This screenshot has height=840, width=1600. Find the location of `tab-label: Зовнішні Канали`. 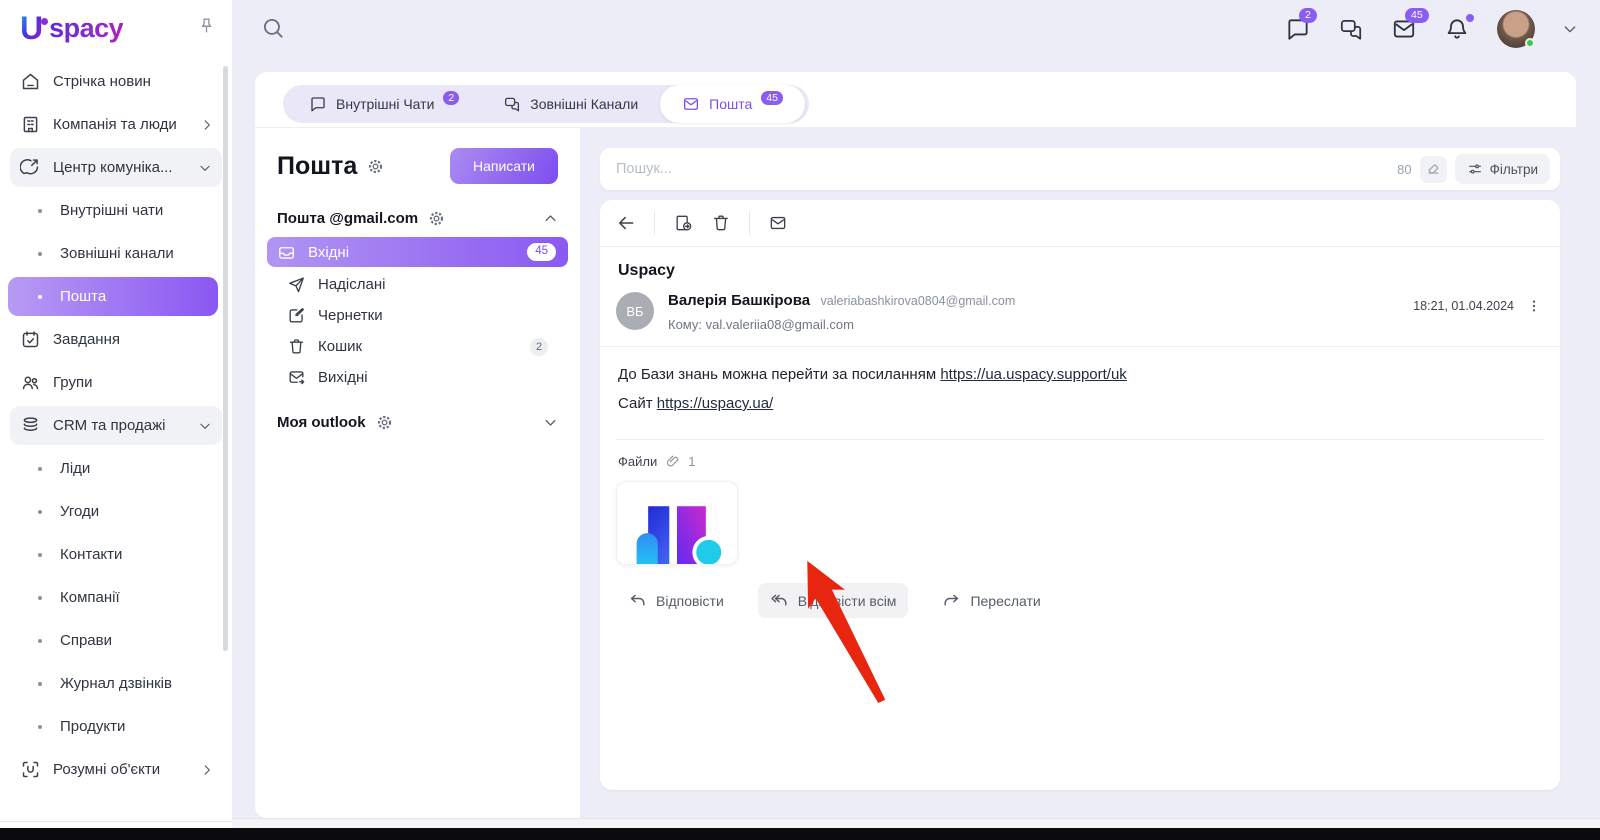

tab-label: Зовнішні Канали is located at coordinates (584, 104).